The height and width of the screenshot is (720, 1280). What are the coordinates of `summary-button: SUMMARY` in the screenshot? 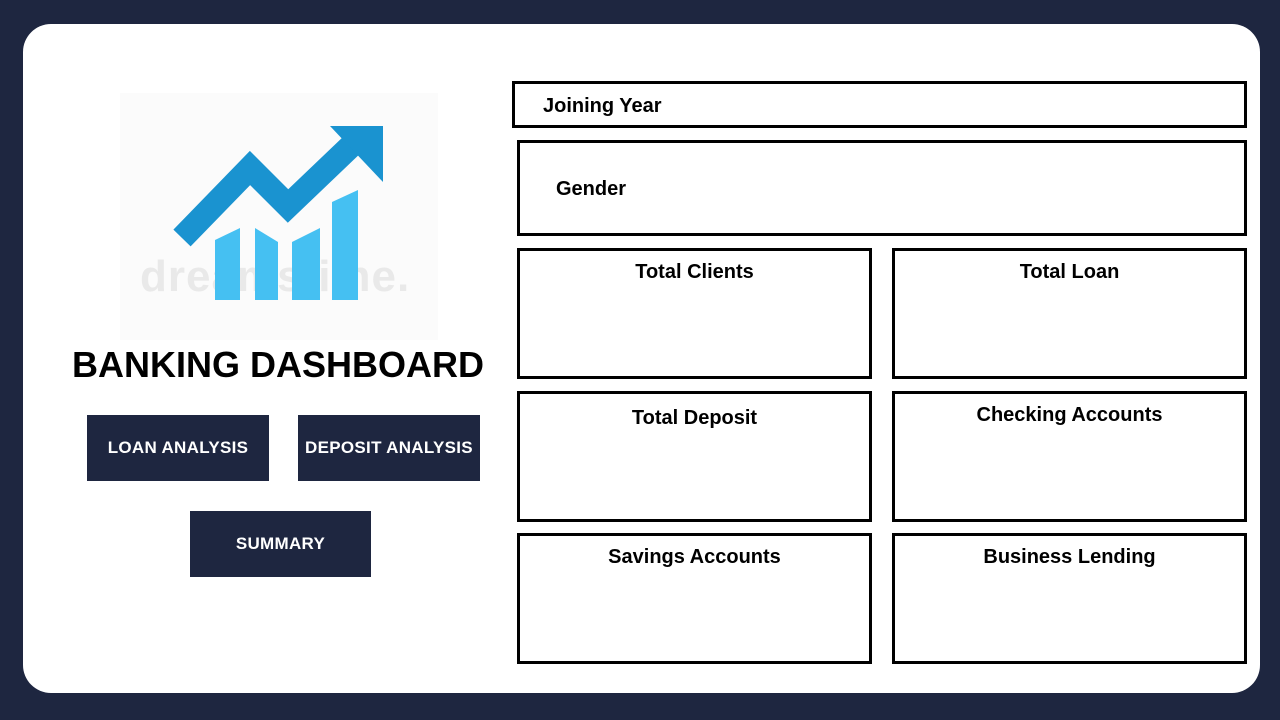 It's located at (280, 544).